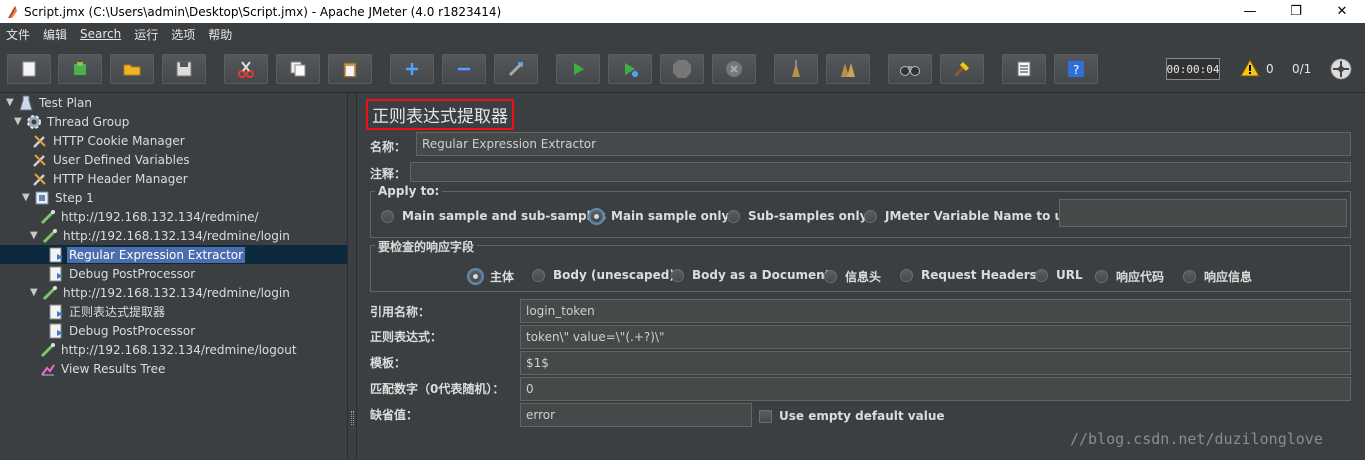 The image size is (1365, 460). I want to click on splitter-grip, so click(352, 418).